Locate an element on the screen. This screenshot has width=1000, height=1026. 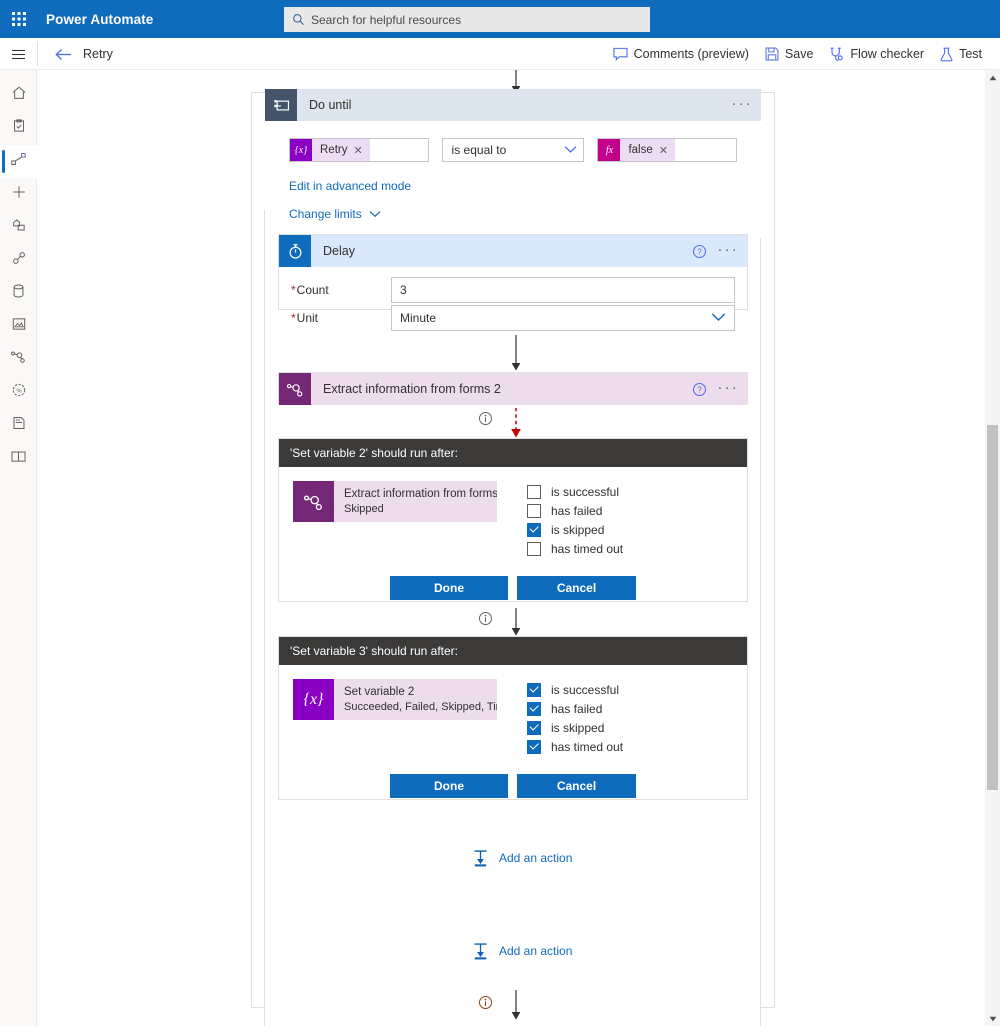
back-button: Retry is located at coordinates (84, 54).